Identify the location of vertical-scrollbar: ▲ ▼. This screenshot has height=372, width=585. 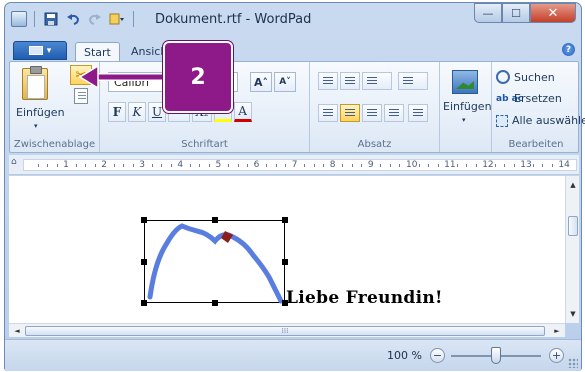
(572, 249).